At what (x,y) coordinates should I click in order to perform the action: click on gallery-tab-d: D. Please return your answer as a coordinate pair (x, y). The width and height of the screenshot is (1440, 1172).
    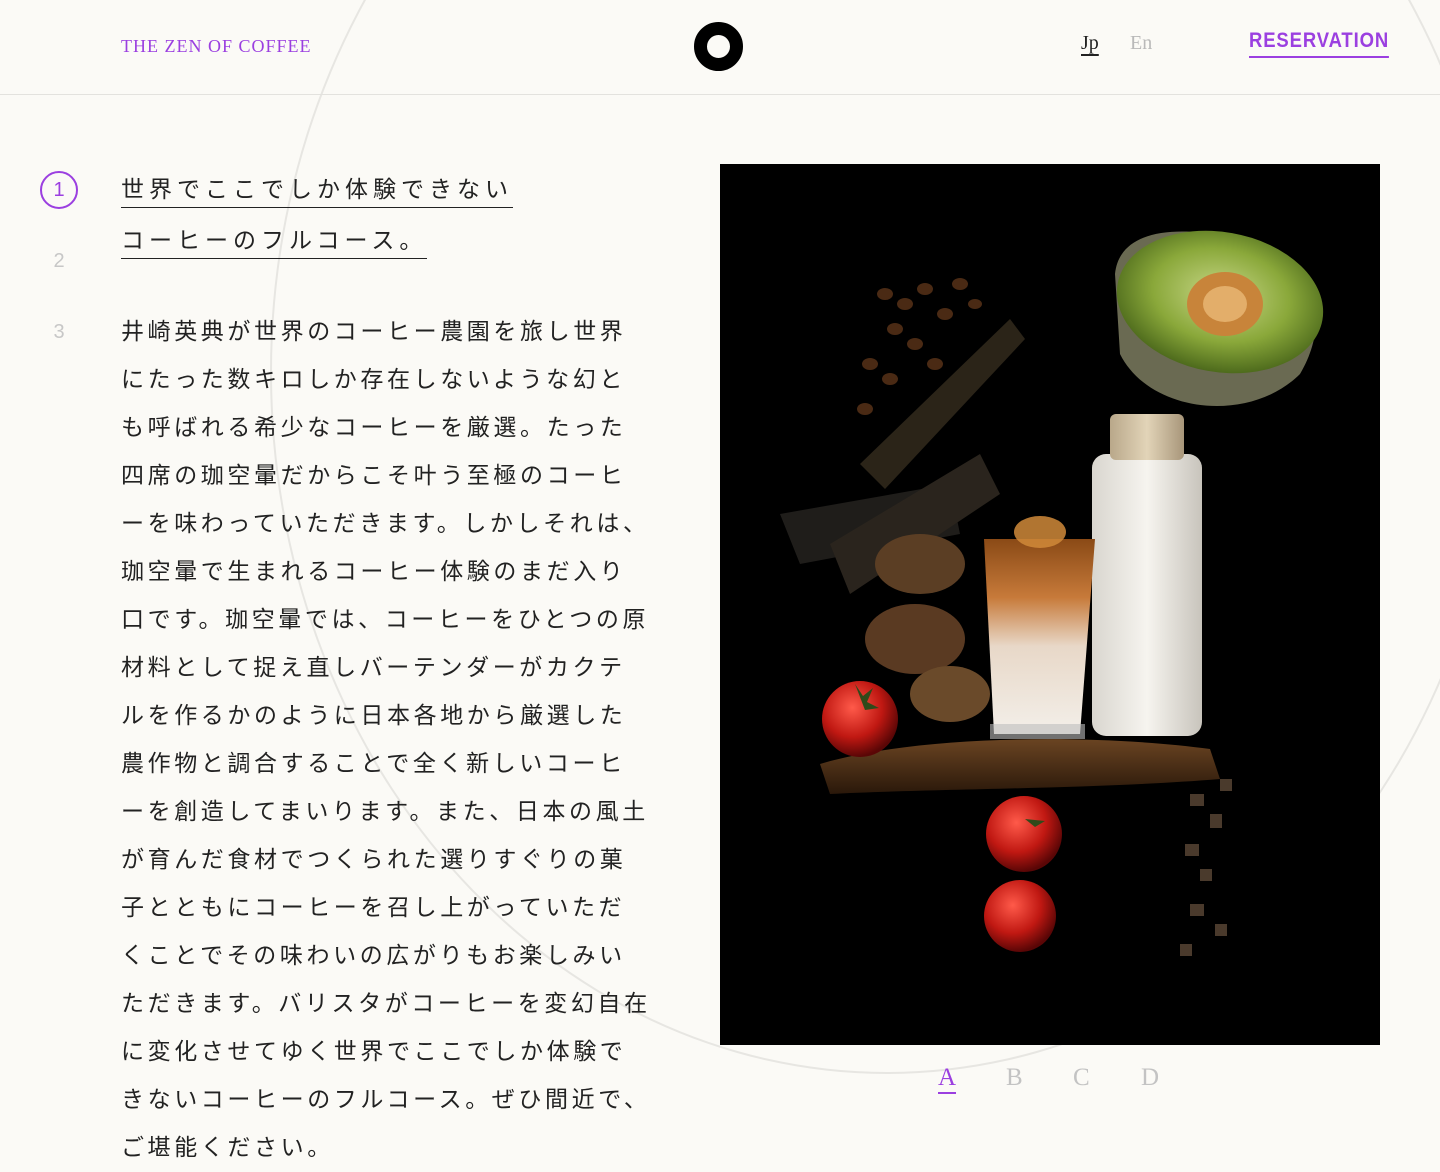
    Looking at the image, I should click on (1150, 1078).